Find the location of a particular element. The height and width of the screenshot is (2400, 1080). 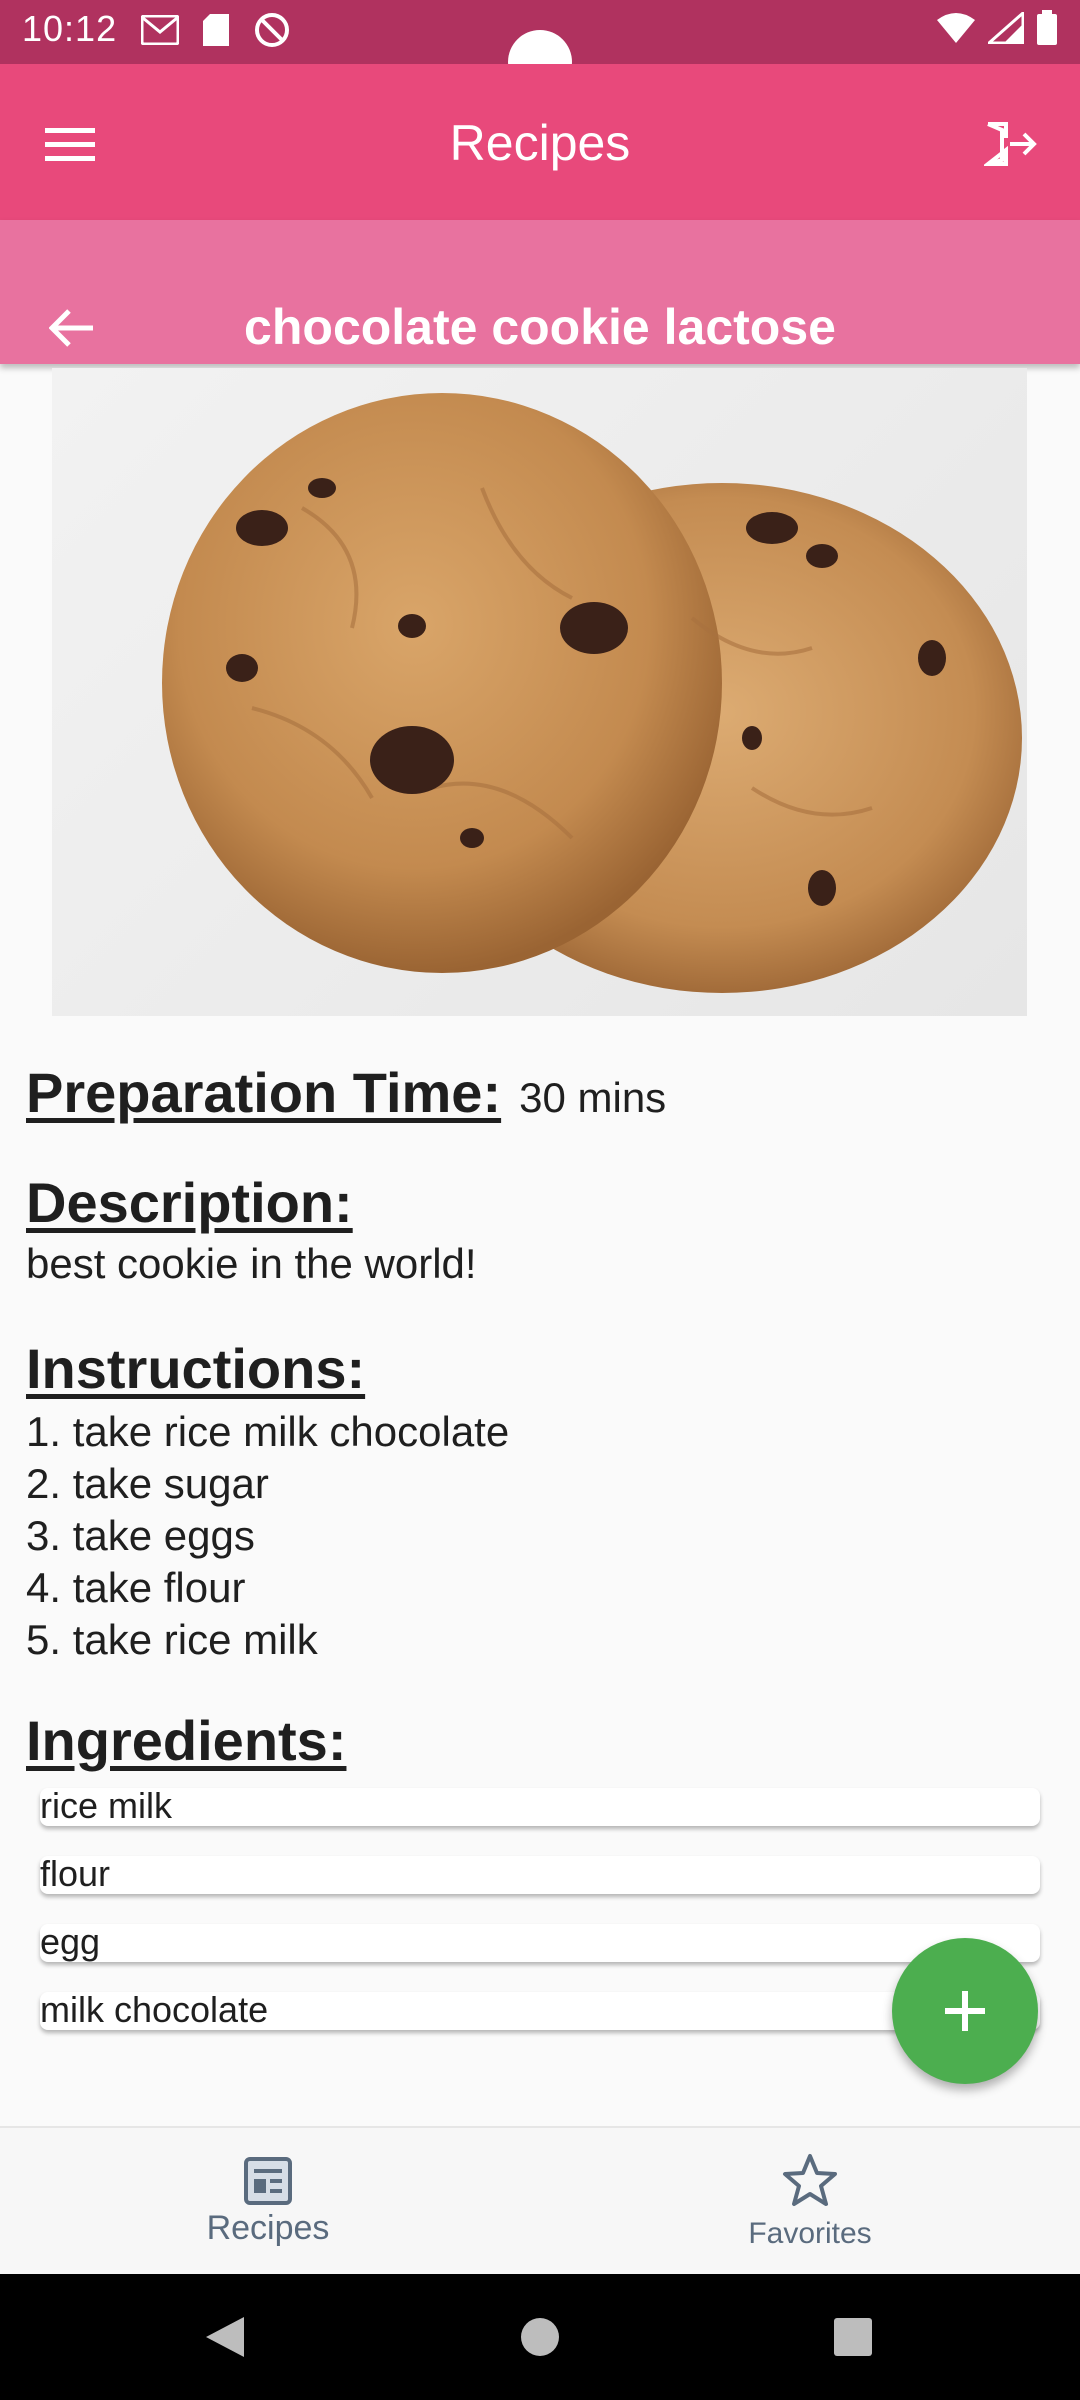

plus-icon is located at coordinates (965, 2011).